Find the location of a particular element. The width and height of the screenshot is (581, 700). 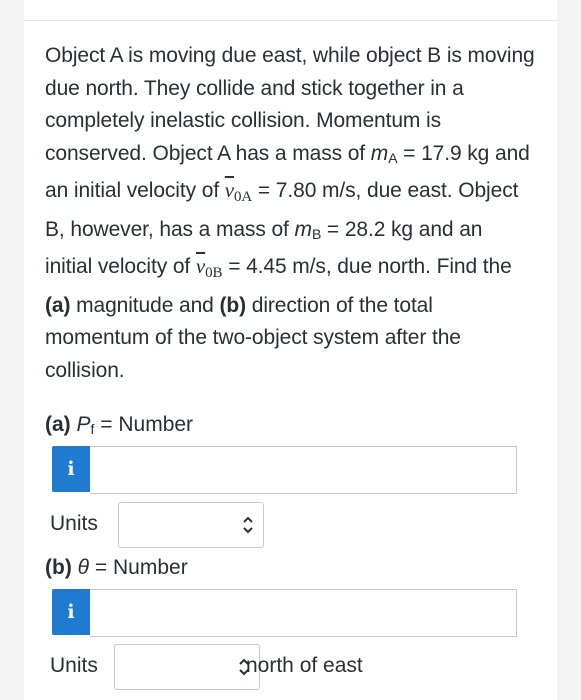

mass-b-symbol: mB is located at coordinates (308, 229).